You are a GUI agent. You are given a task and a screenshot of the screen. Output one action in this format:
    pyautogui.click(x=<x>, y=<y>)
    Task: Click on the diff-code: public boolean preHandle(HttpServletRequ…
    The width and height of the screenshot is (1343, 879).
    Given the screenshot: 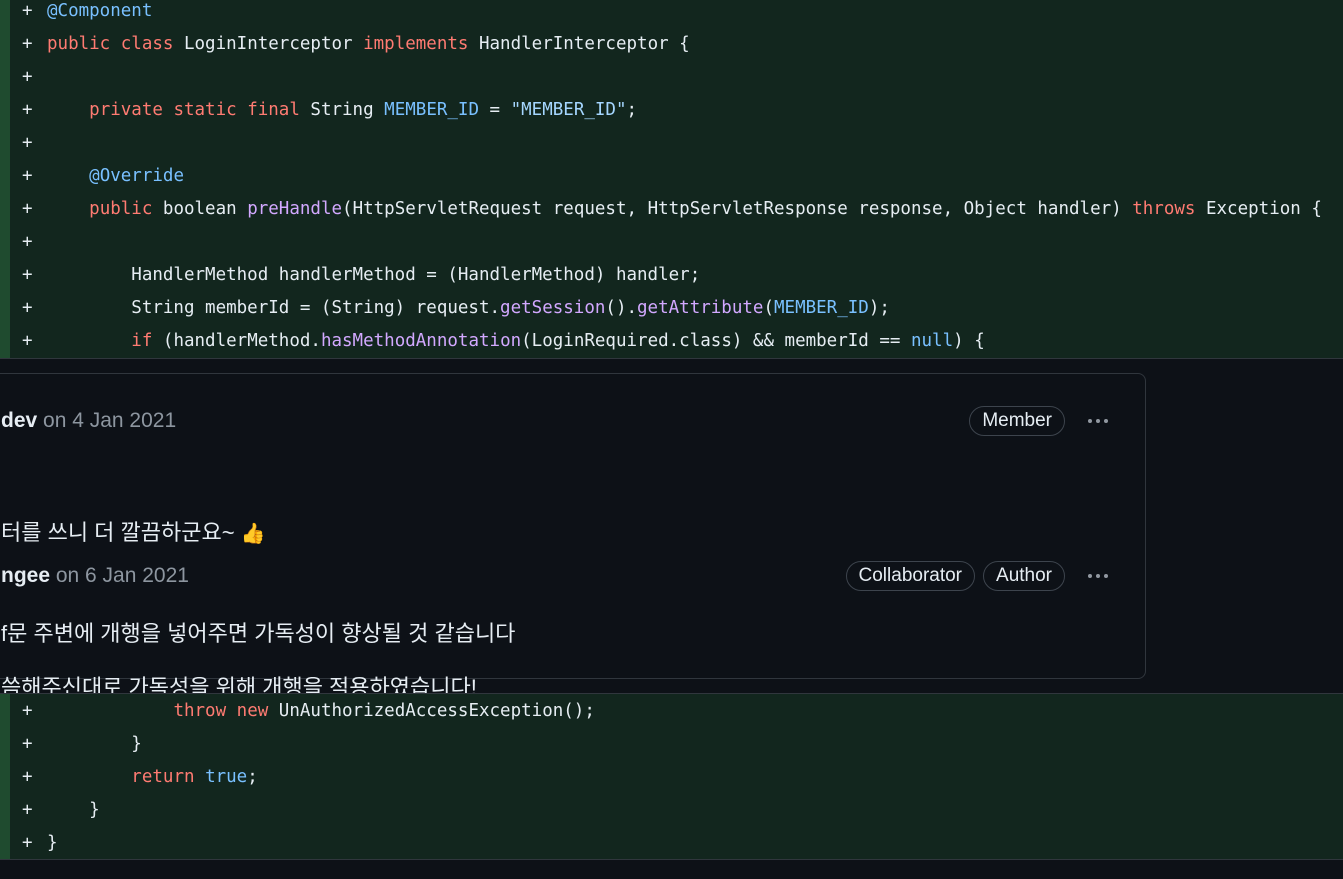 What is the action you would take?
    pyautogui.click(x=684, y=209)
    